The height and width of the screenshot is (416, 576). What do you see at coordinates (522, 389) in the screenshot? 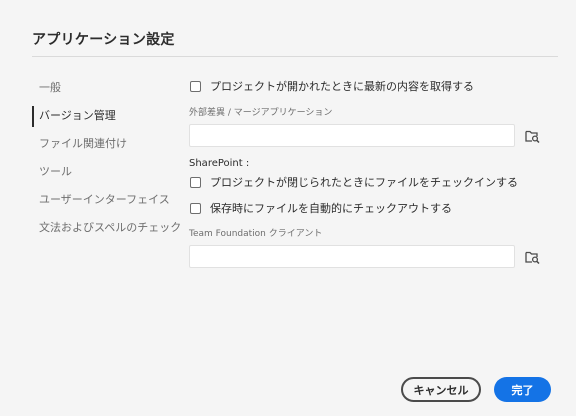
I see `done-button: 完了` at bounding box center [522, 389].